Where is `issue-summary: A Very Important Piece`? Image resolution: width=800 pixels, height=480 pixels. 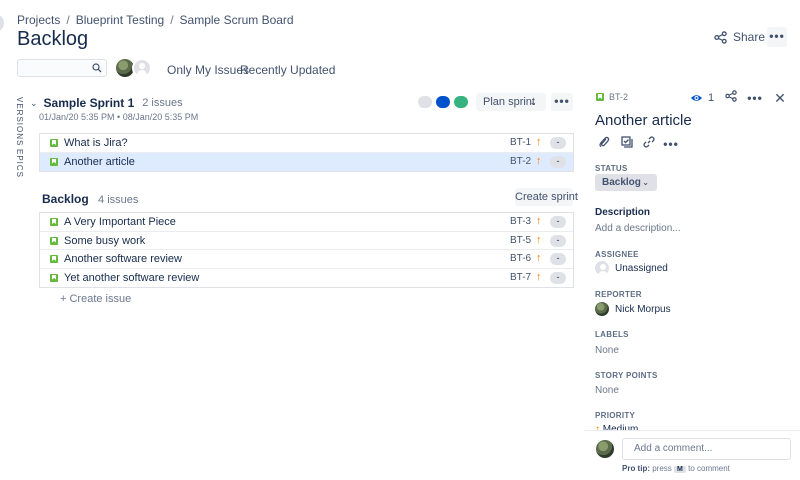 issue-summary: A Very Important Piece is located at coordinates (120, 222).